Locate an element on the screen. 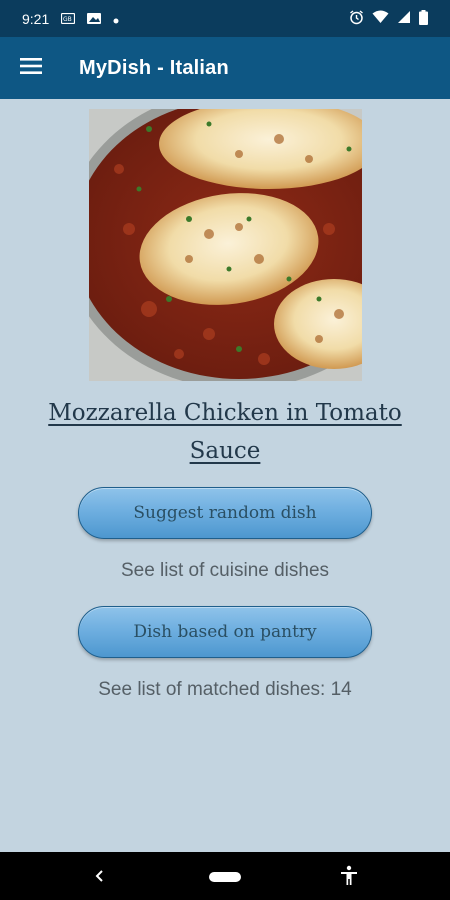 This screenshot has width=450, height=900. accessibility-icon is located at coordinates (349, 876).